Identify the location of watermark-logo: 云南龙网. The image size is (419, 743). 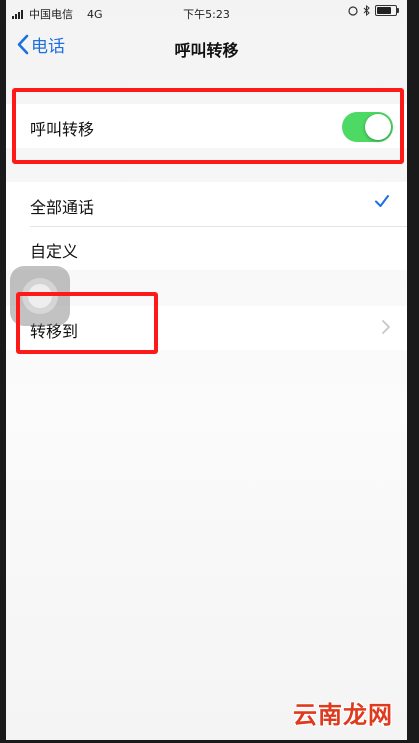
(343, 715).